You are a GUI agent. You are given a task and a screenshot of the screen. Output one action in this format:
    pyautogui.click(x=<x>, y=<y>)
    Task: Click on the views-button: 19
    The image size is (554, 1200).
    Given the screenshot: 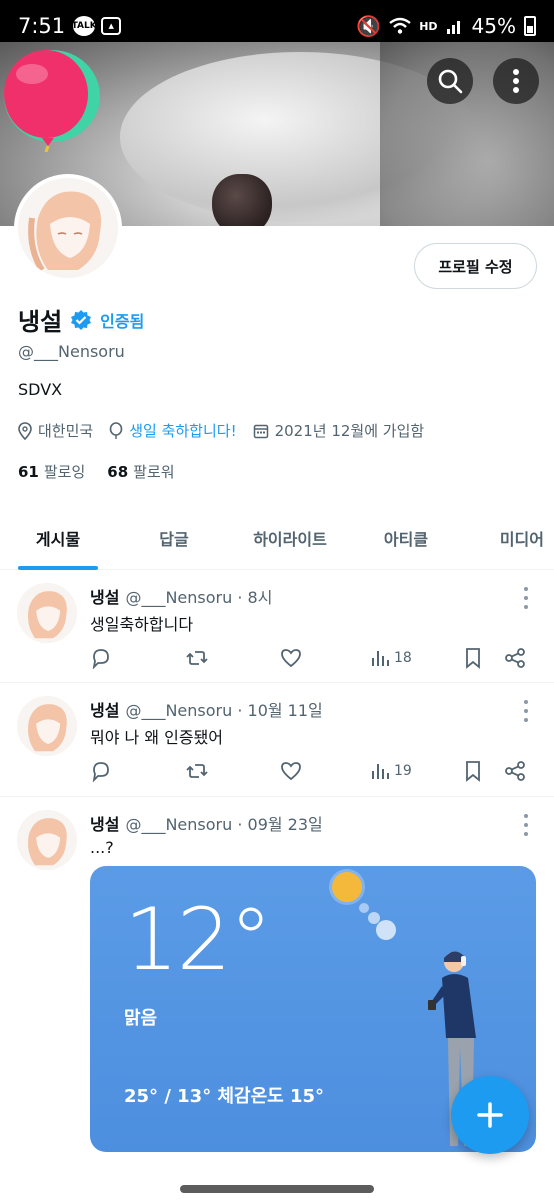 What is the action you would take?
    pyautogui.click(x=391, y=771)
    